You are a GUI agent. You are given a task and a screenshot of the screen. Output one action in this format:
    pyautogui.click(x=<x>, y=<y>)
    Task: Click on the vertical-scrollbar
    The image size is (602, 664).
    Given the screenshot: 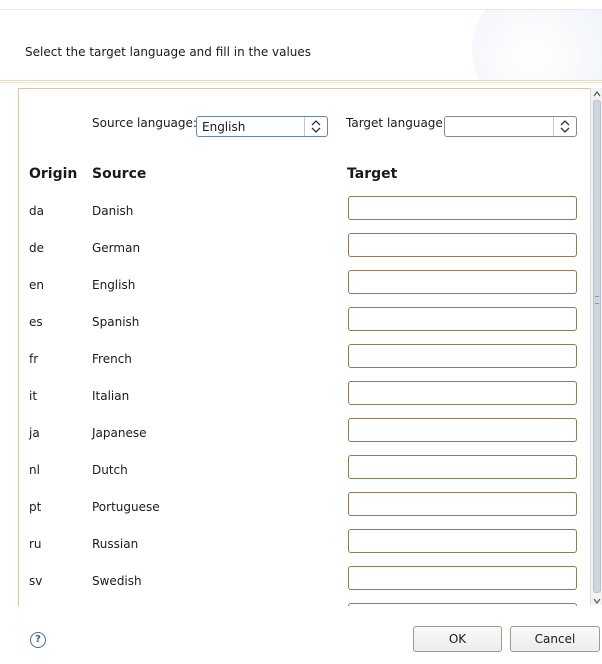 What is the action you would take?
    pyautogui.click(x=596, y=346)
    